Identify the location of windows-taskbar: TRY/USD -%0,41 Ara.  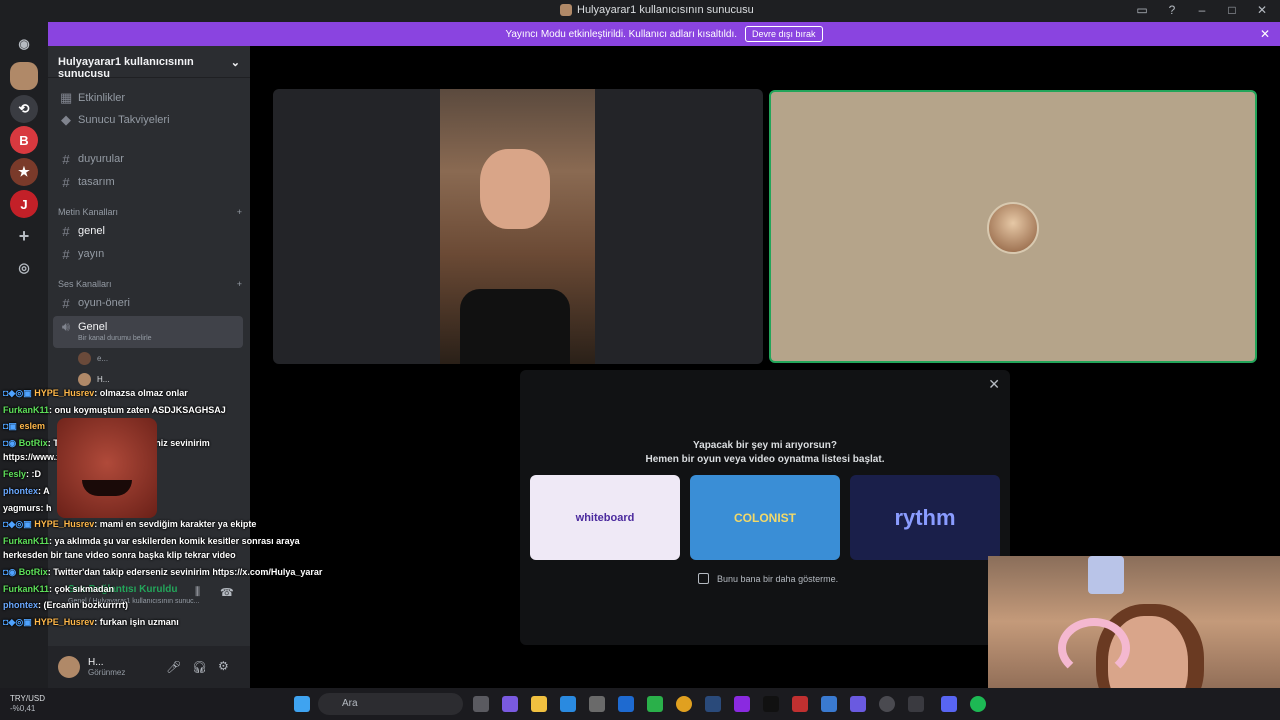
(640, 704).